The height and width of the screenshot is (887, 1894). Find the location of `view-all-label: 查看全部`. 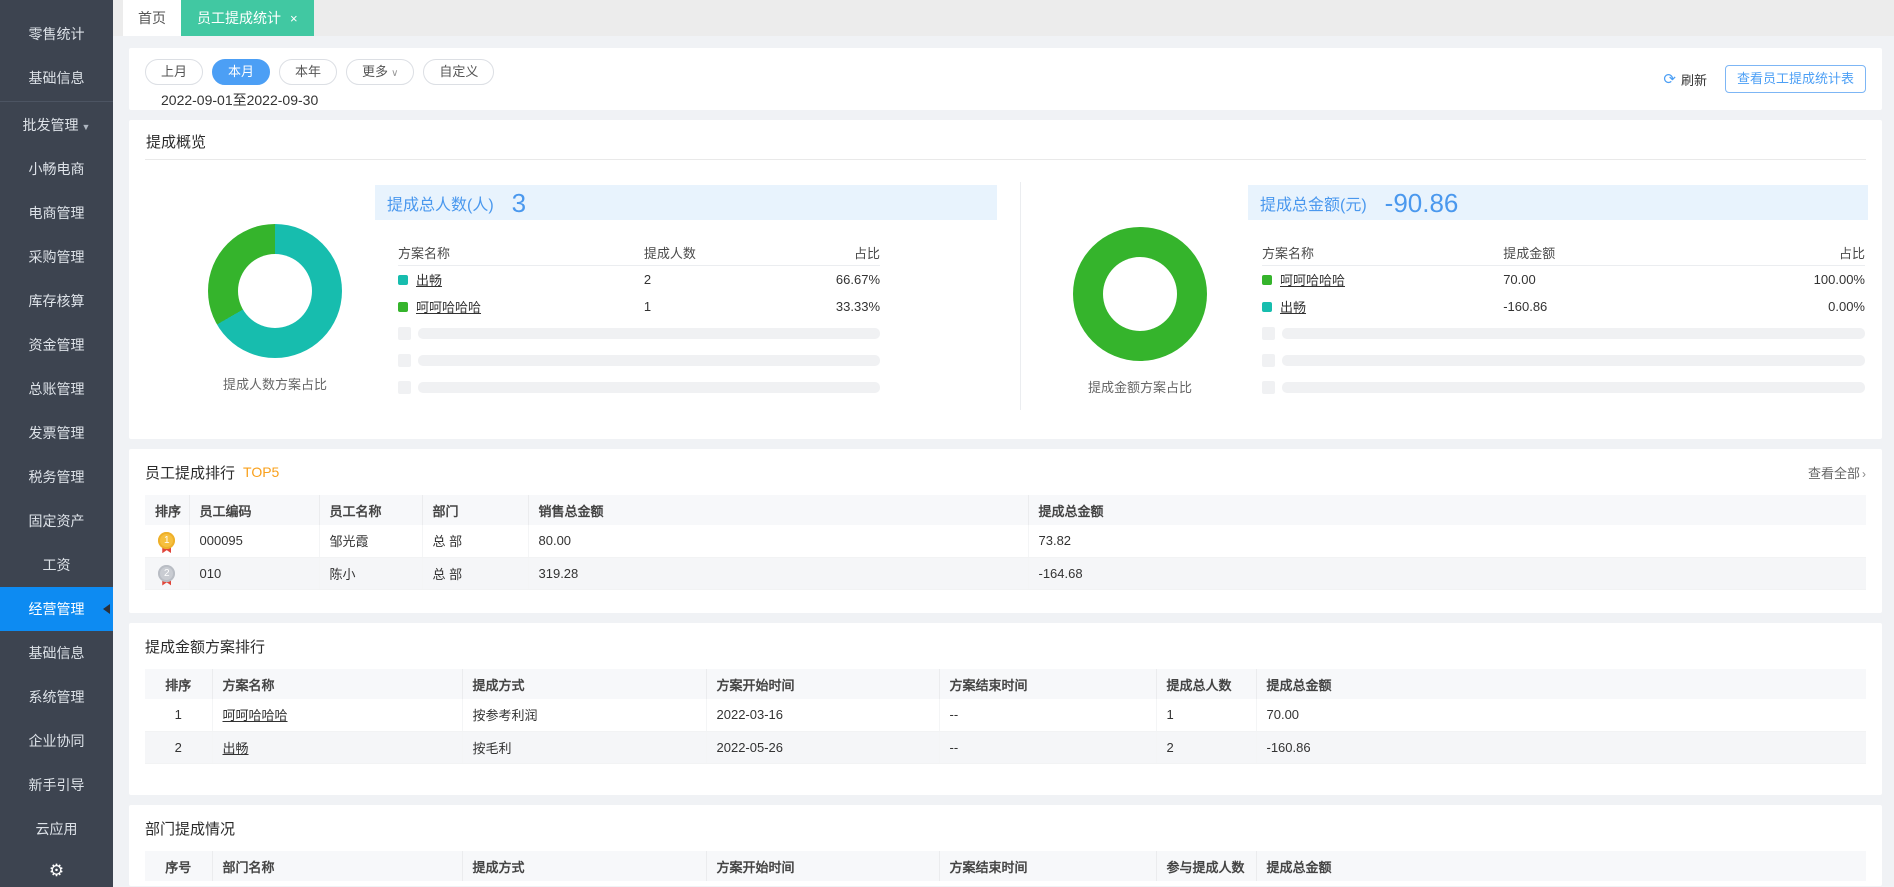

view-all-label: 查看全部 is located at coordinates (1833, 473).